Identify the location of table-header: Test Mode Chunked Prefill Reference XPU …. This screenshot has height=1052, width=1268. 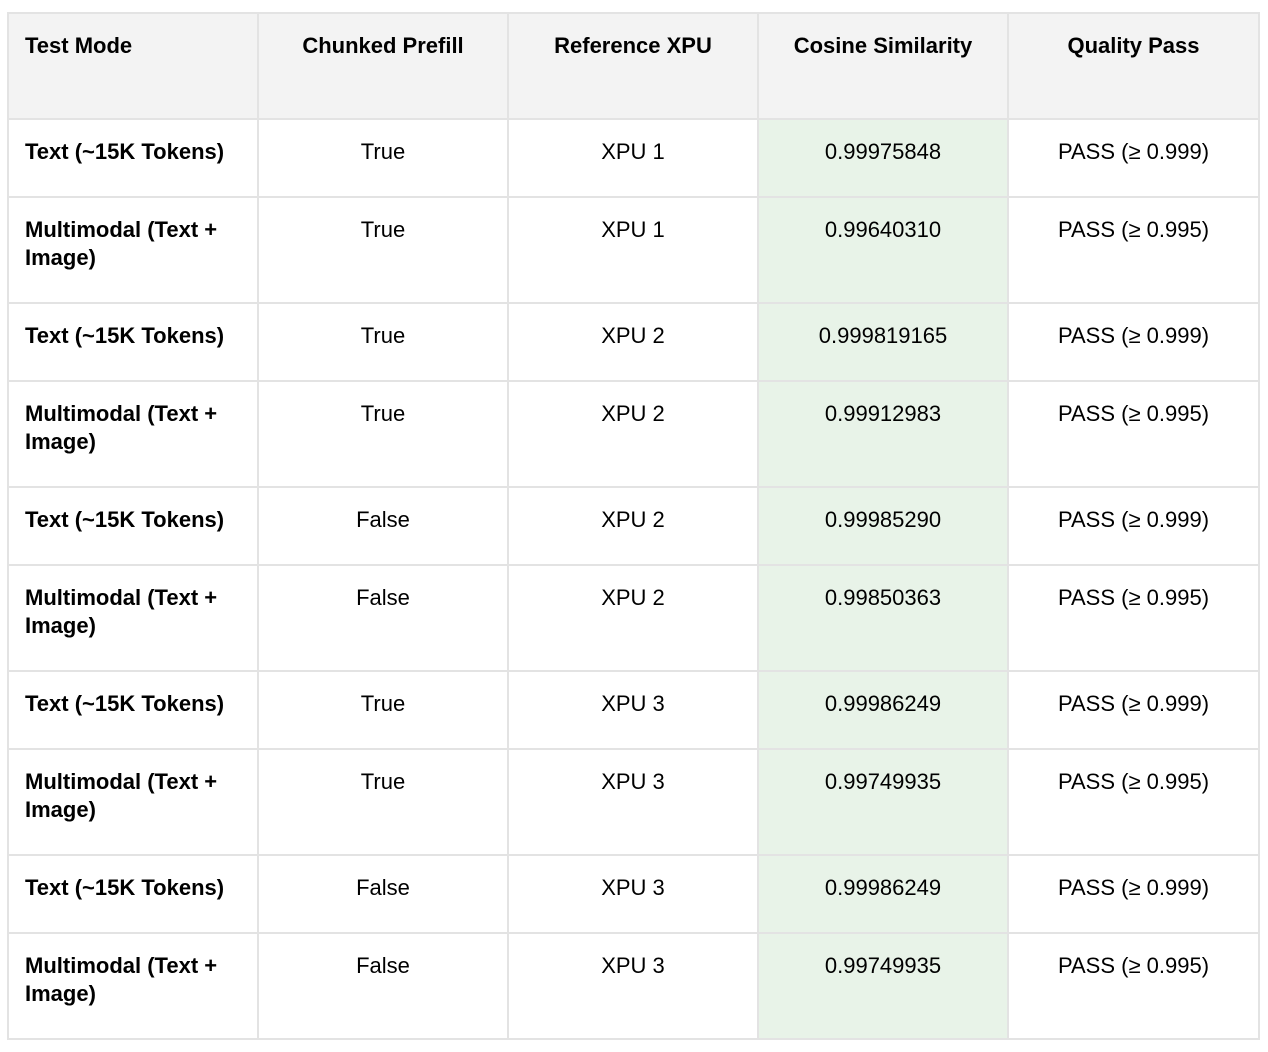
(633, 66).